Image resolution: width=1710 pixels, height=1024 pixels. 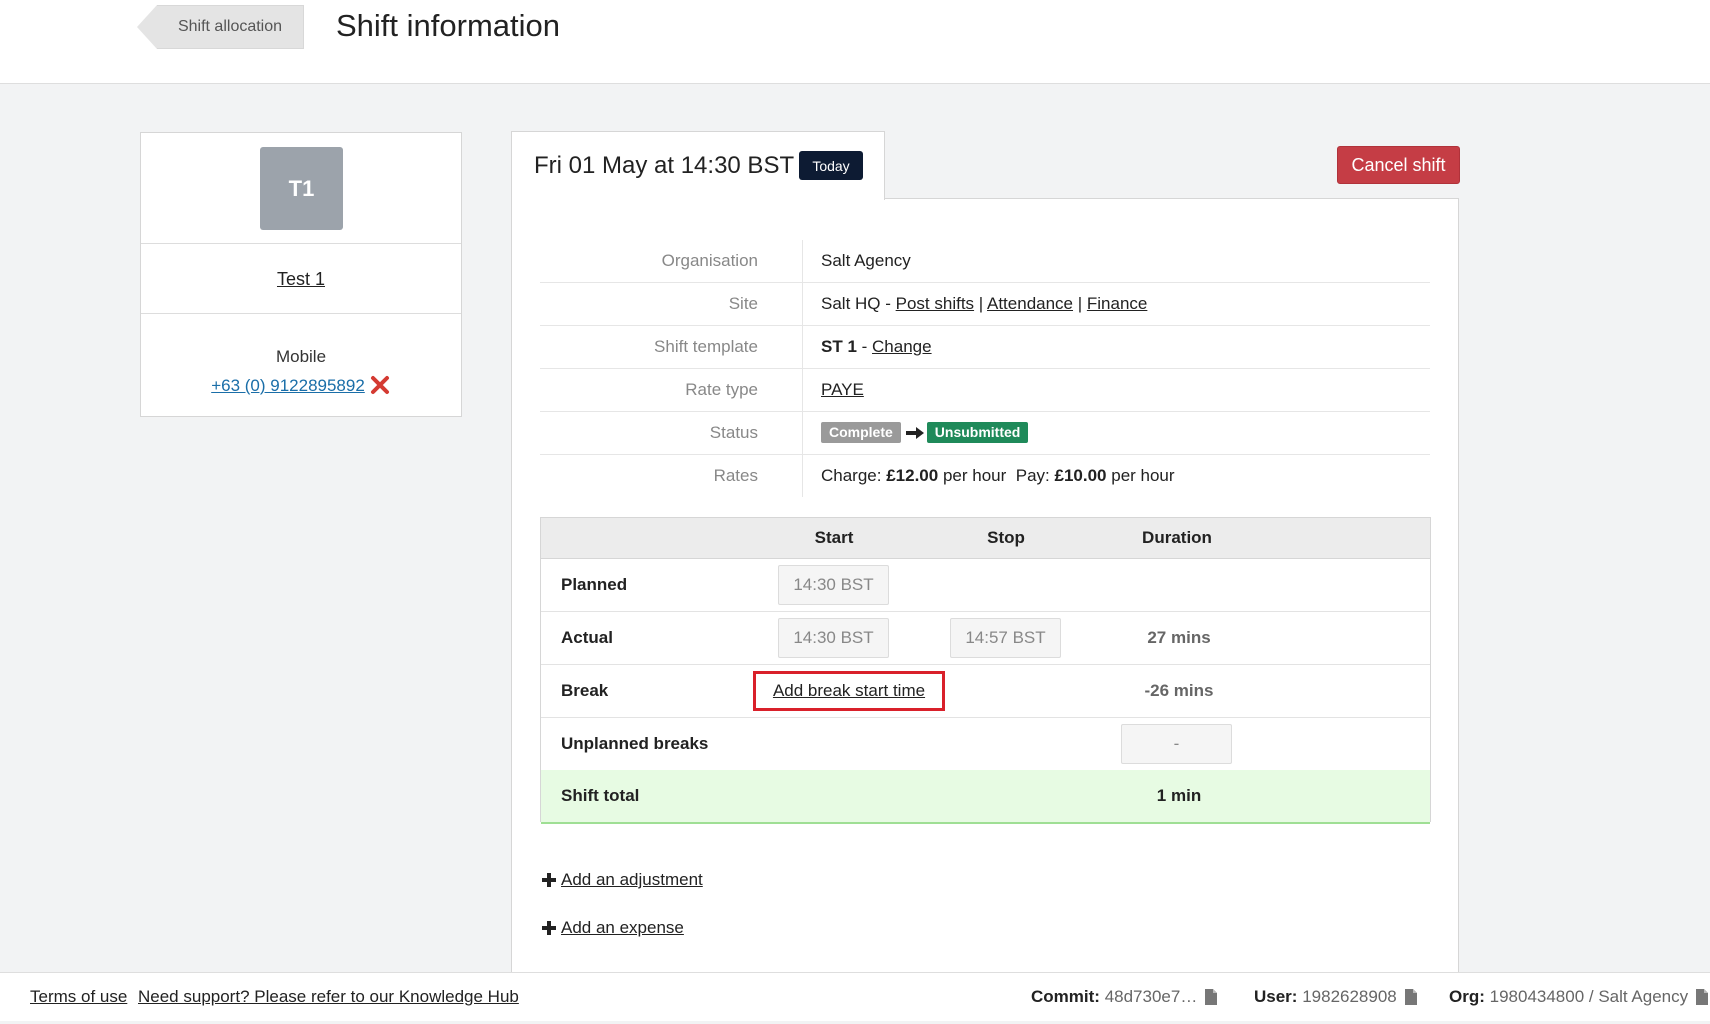 I want to click on status-label: Status, so click(x=733, y=432).